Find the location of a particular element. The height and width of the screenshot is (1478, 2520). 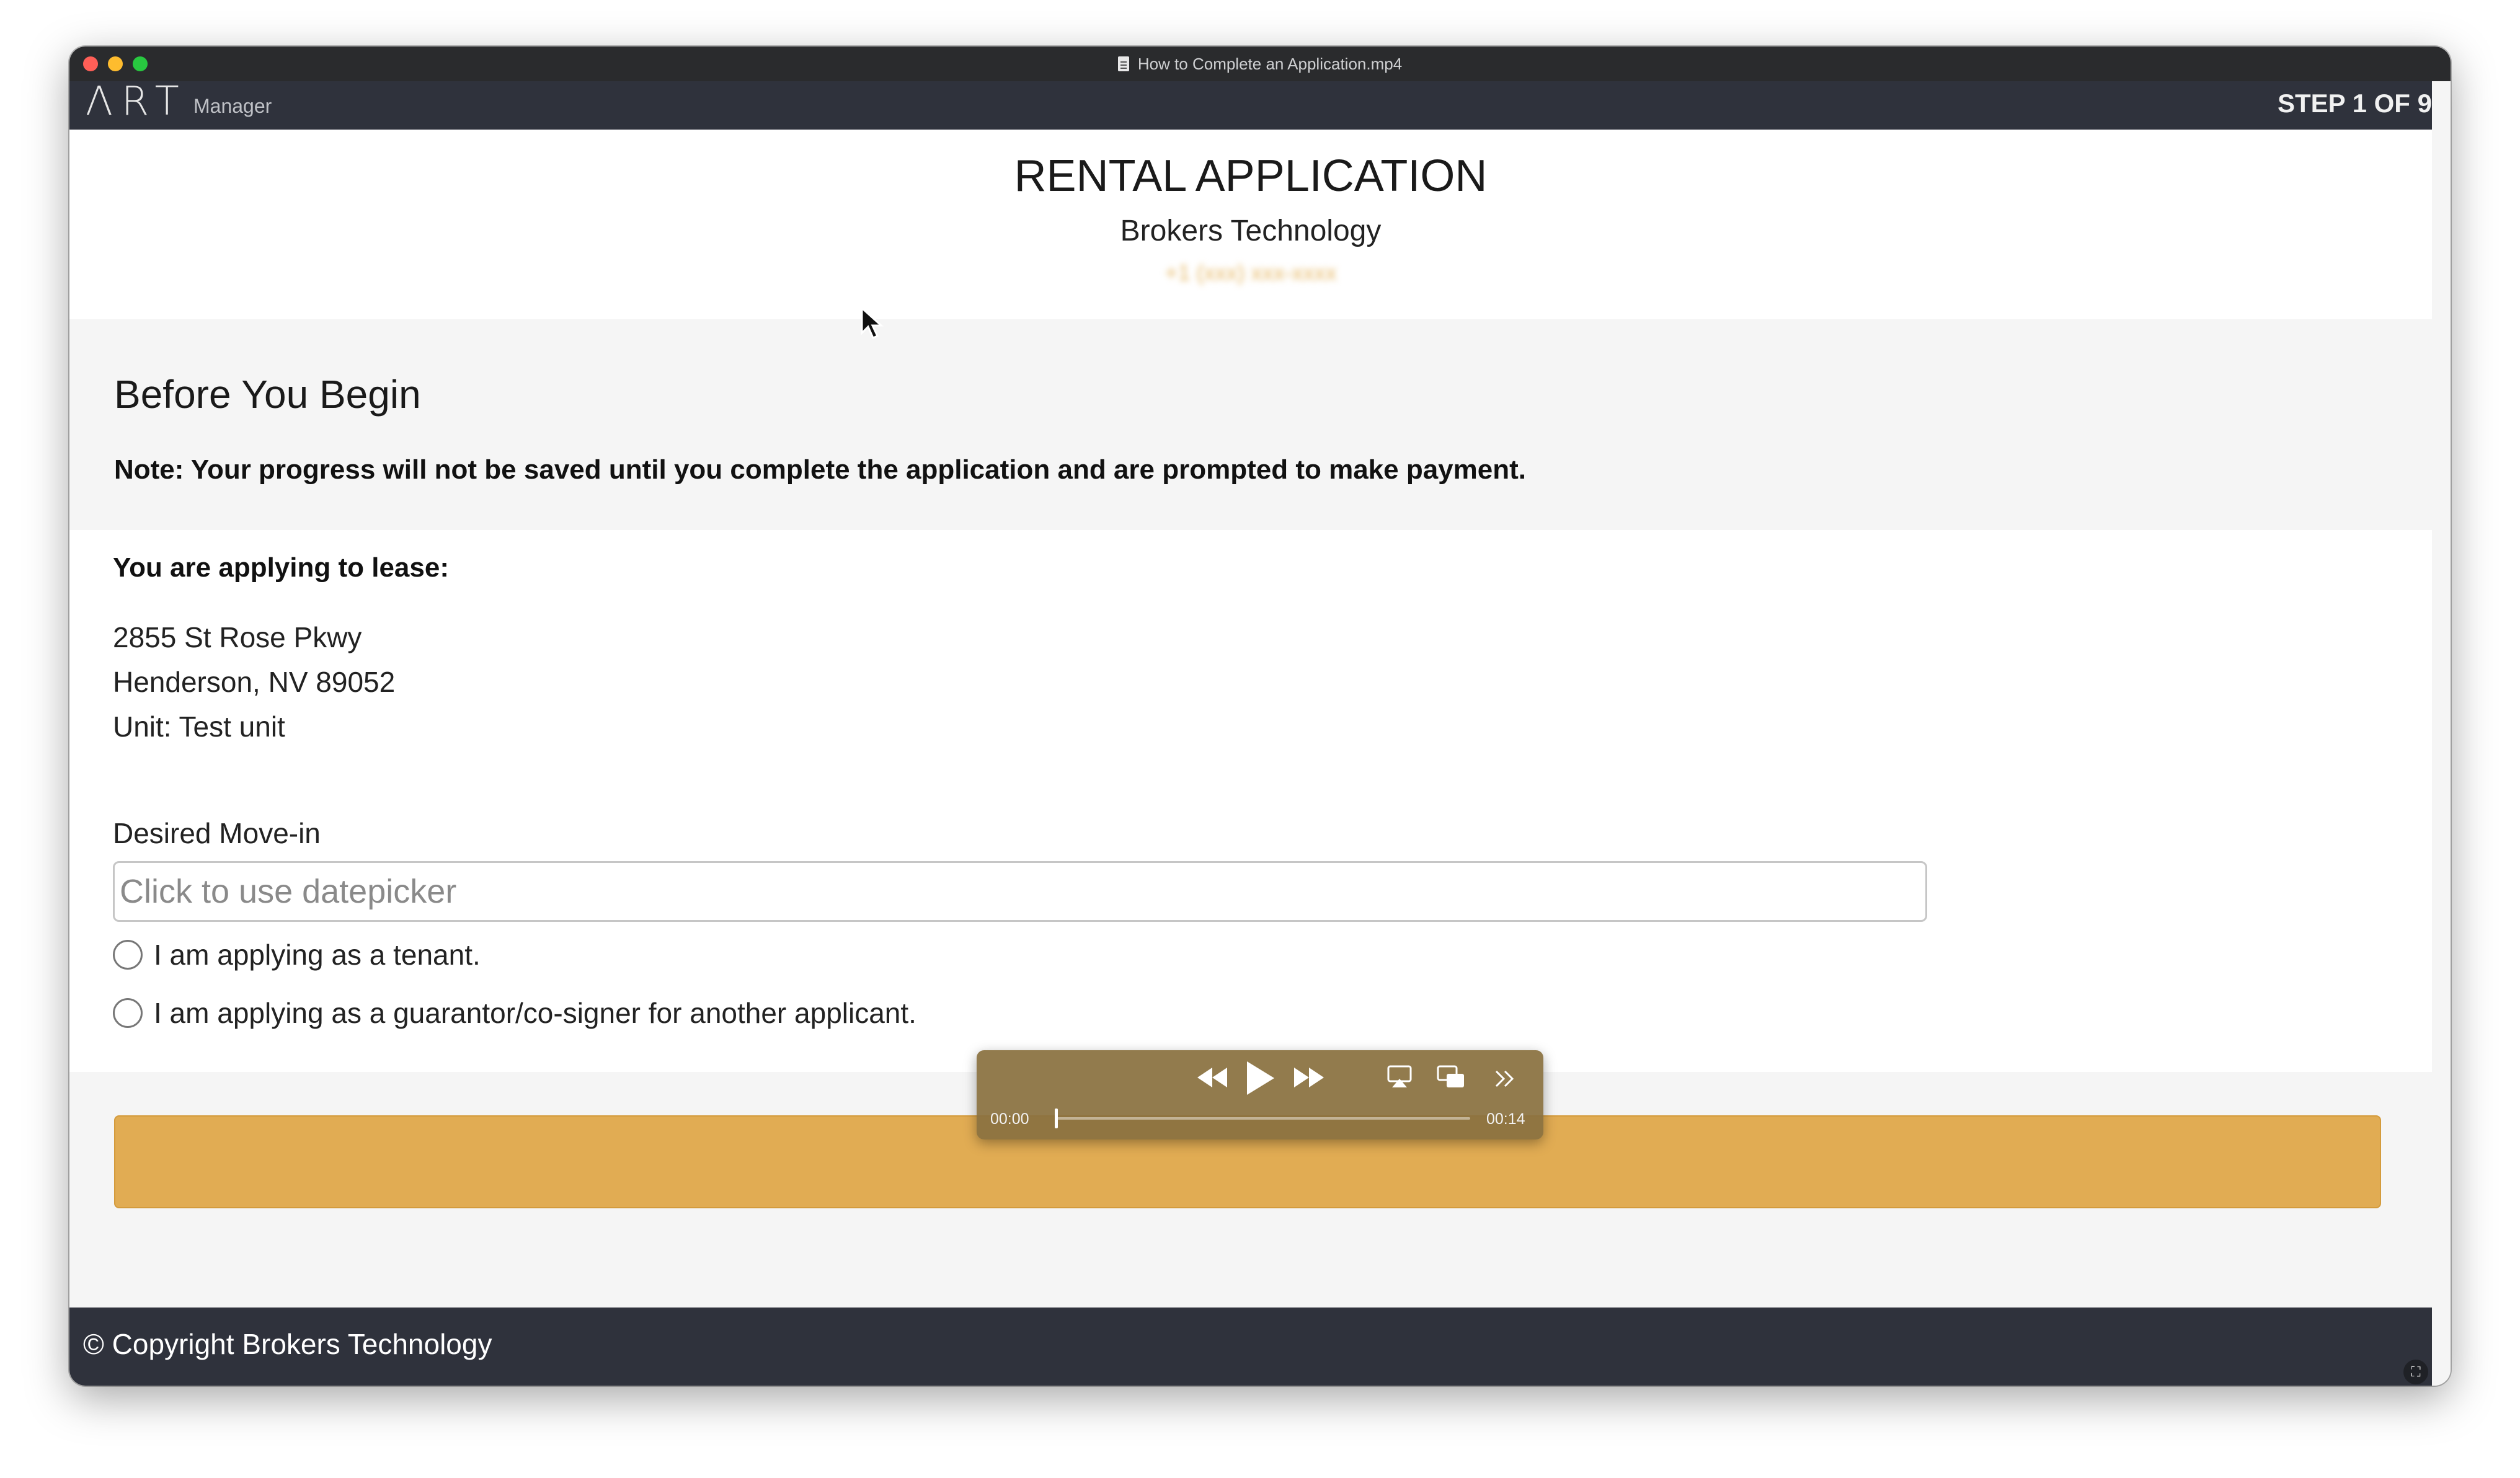

fast-forward-icon is located at coordinates (1309, 1080).